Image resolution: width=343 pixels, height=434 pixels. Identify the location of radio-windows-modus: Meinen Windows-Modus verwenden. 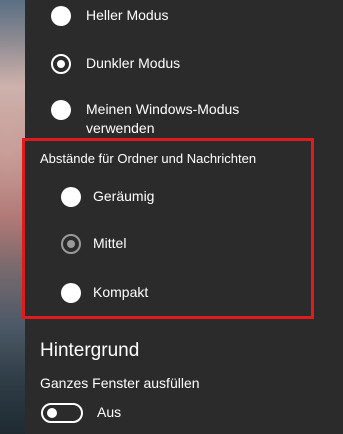
(145, 119).